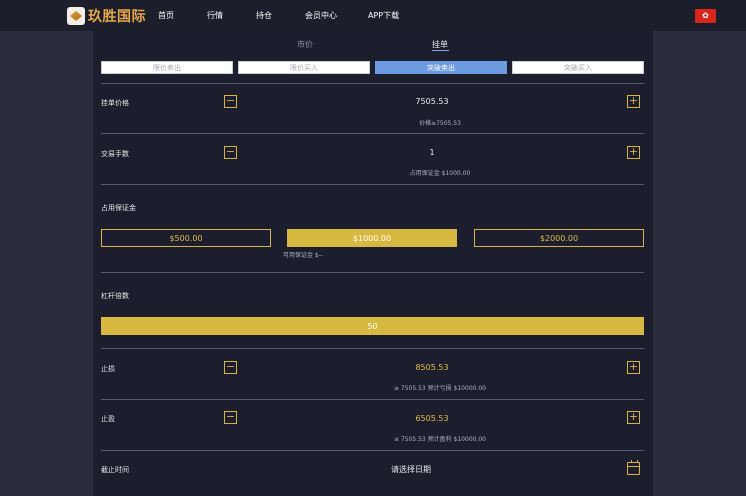 The height and width of the screenshot is (496, 746). I want to click on order-type-breakout-buy: 突破买入, so click(578, 67).